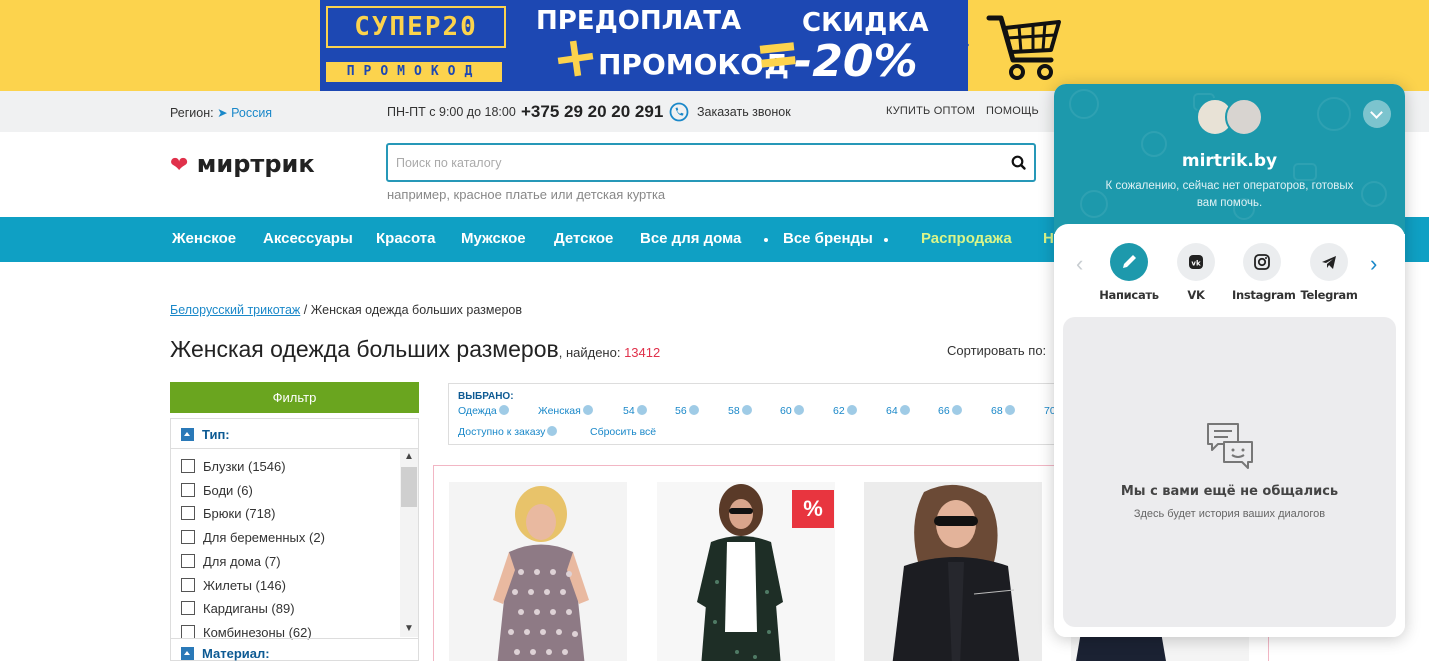 Image resolution: width=1429 pixels, height=661 pixels. Describe the element at coordinates (950, 411) in the screenshot. I see `selected-chip: 66` at that location.